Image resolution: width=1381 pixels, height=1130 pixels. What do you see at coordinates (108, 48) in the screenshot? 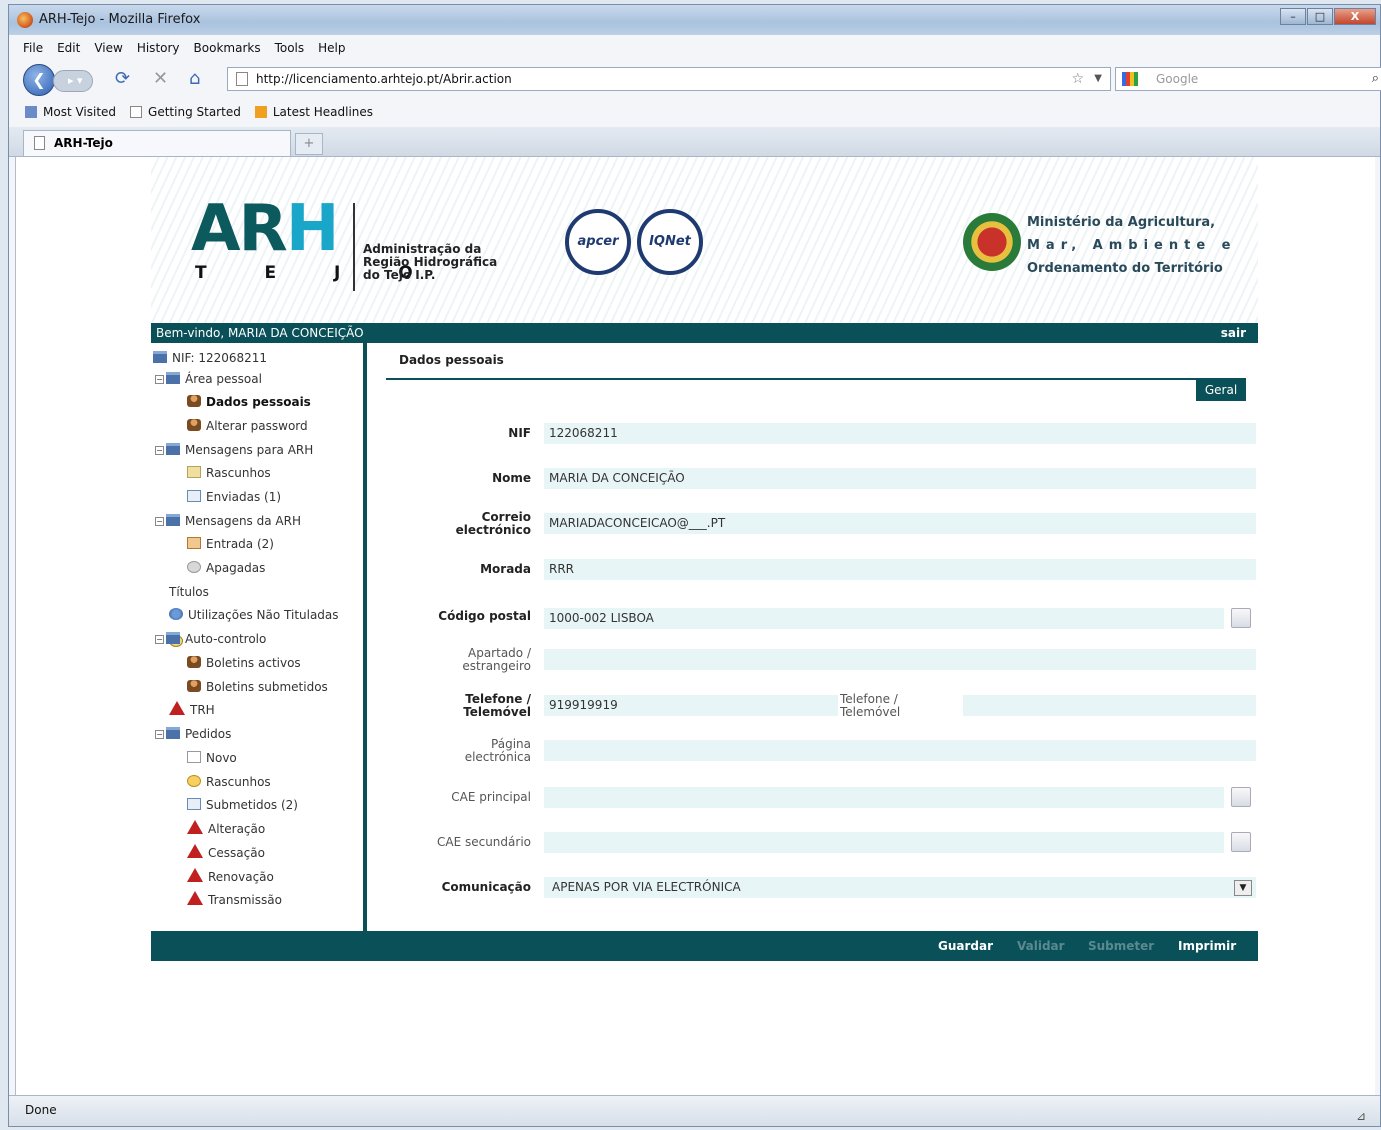
I see `menu-view: View` at bounding box center [108, 48].